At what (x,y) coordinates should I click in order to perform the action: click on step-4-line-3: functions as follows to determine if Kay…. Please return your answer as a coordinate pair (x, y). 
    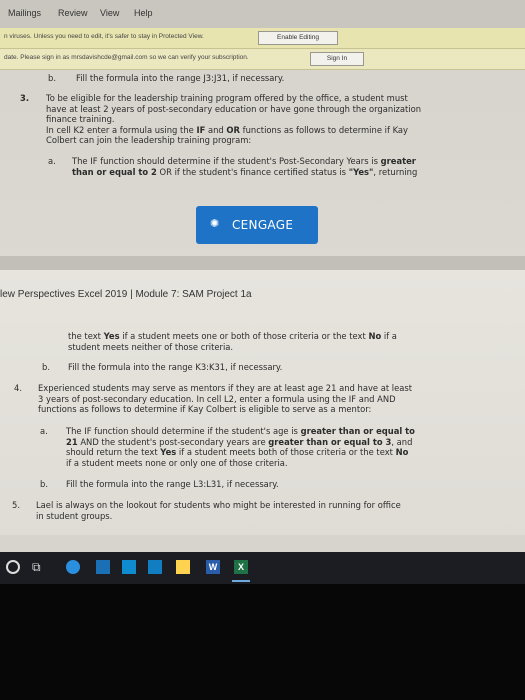
    Looking at the image, I should click on (205, 409).